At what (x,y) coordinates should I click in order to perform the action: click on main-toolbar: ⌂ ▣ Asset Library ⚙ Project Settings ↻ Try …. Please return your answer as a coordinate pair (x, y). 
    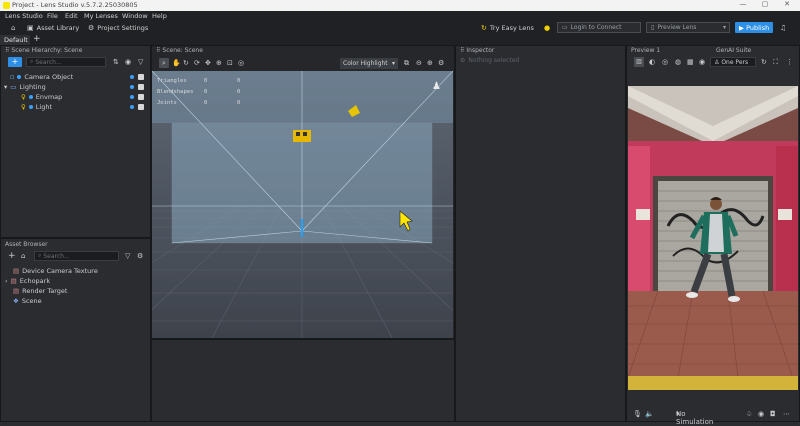
    Looking at the image, I should click on (400, 27).